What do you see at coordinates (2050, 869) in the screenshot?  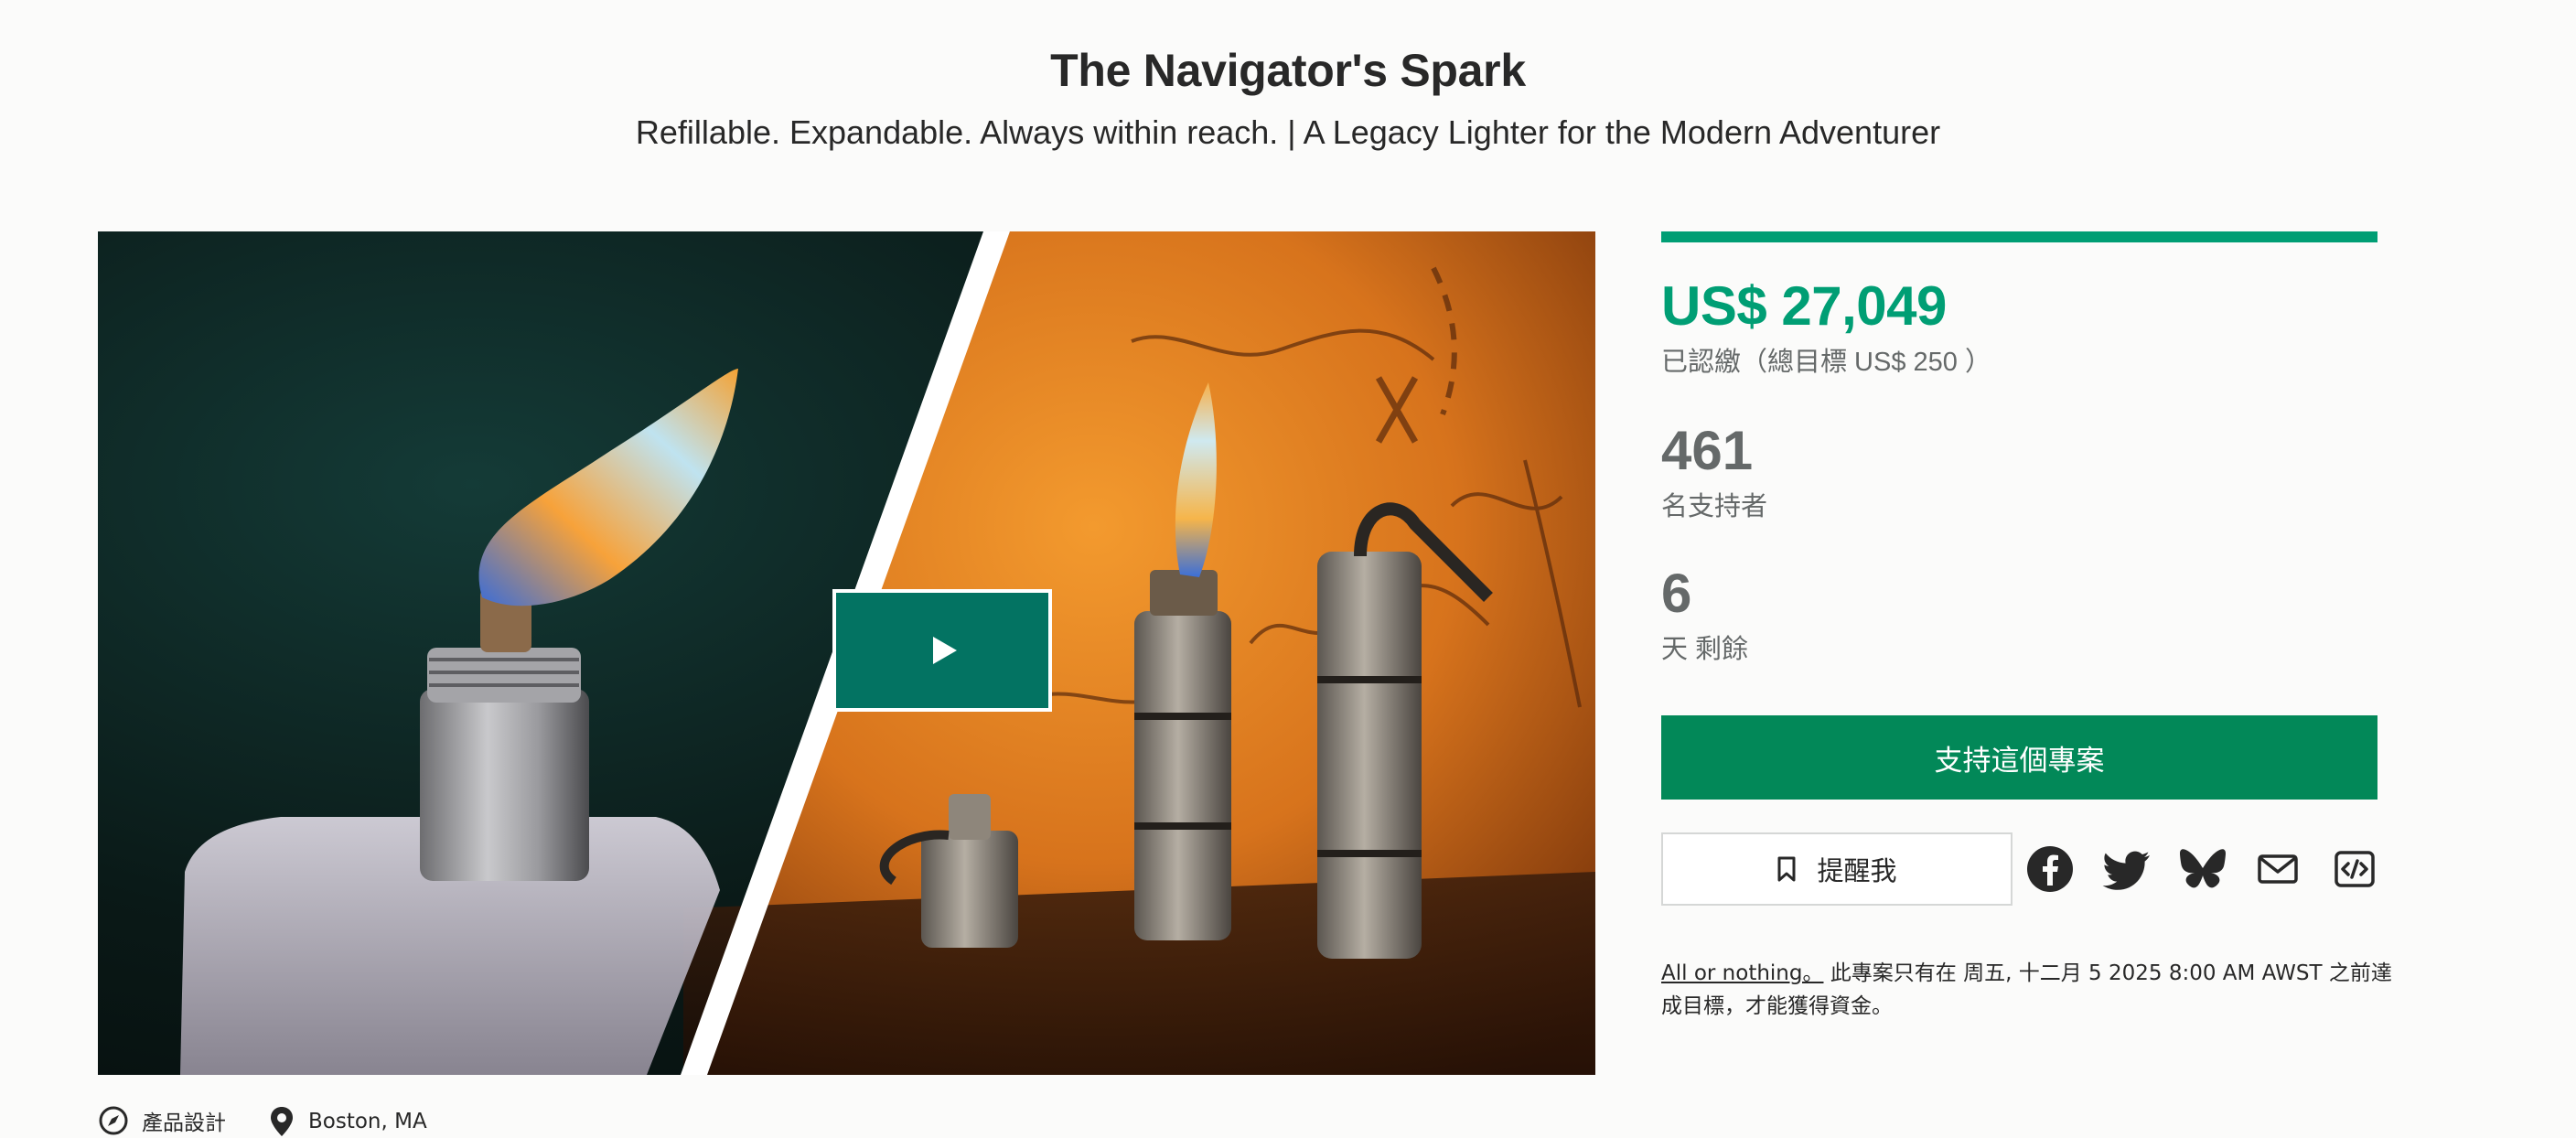 I see `facebook-icon` at bounding box center [2050, 869].